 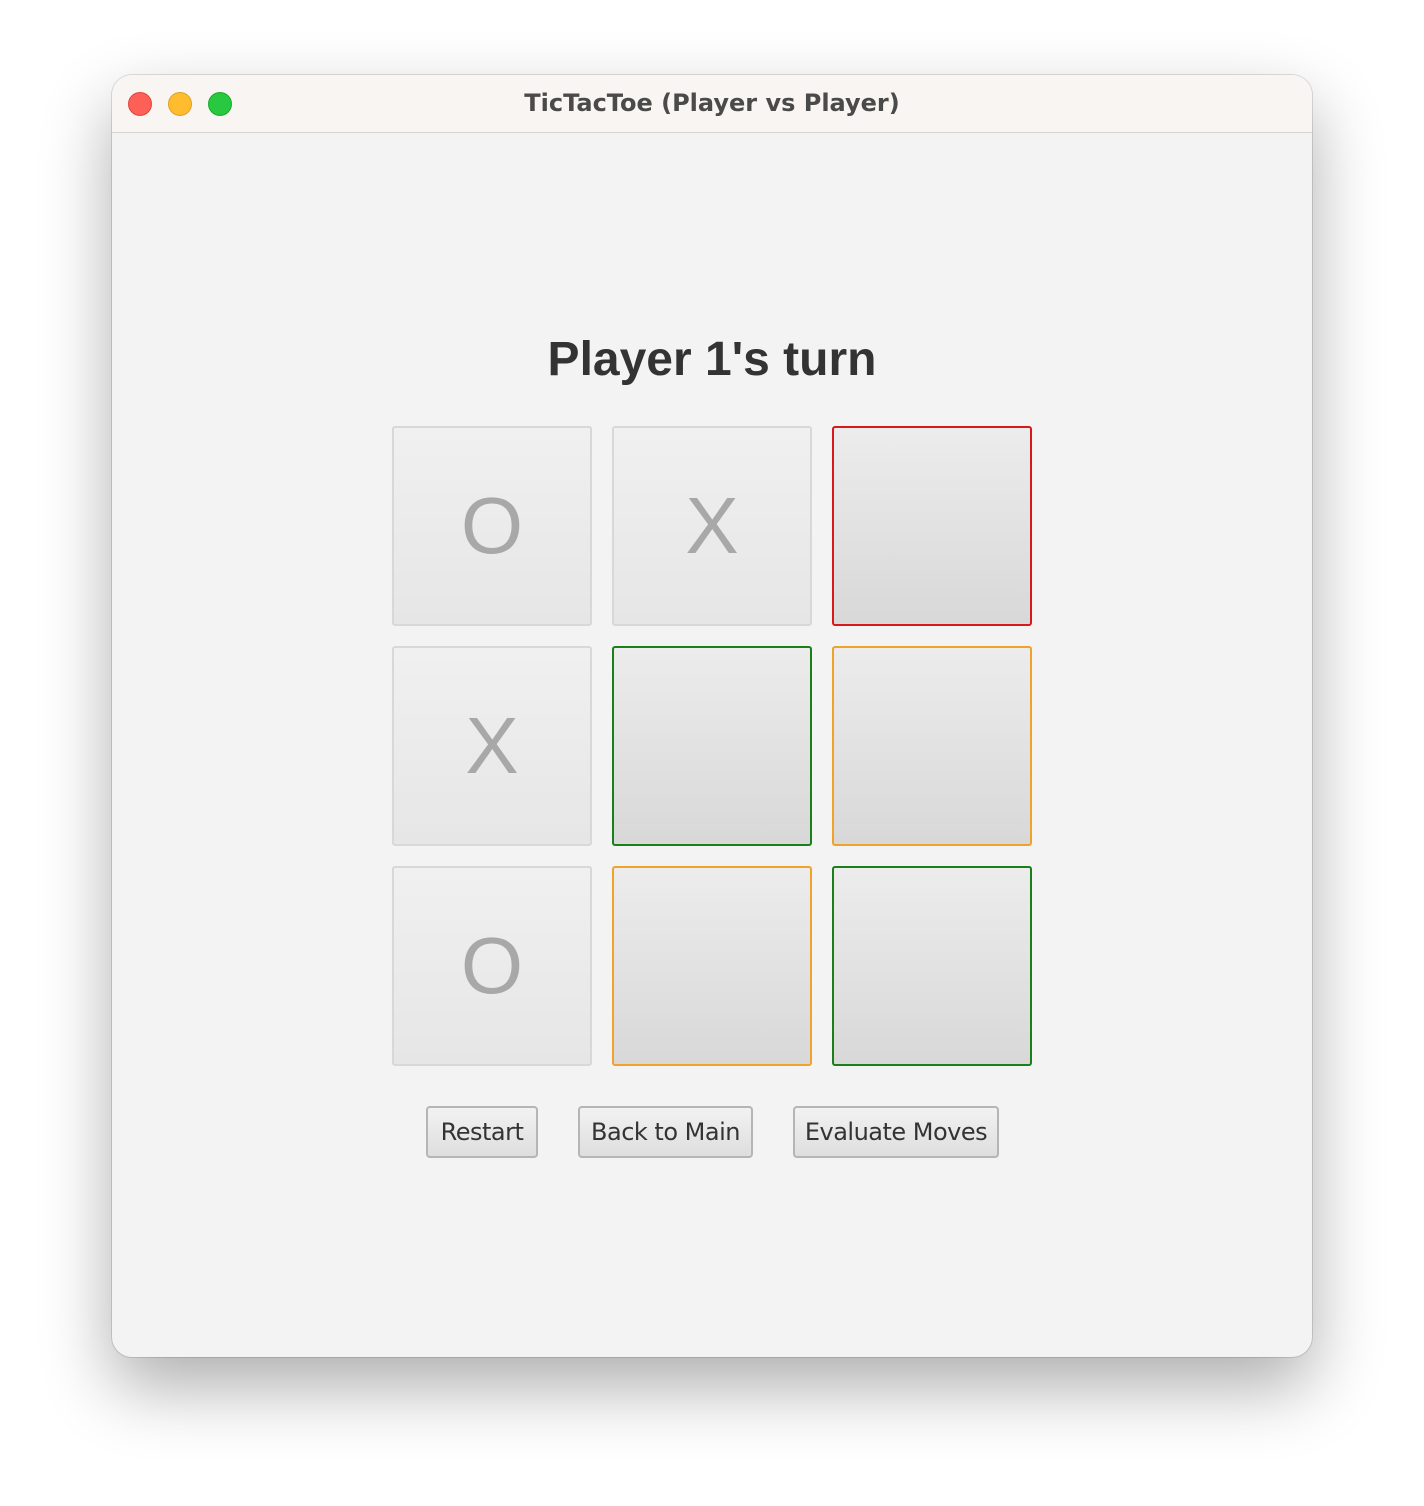 I want to click on restart-button: Restart, so click(x=482, y=1132).